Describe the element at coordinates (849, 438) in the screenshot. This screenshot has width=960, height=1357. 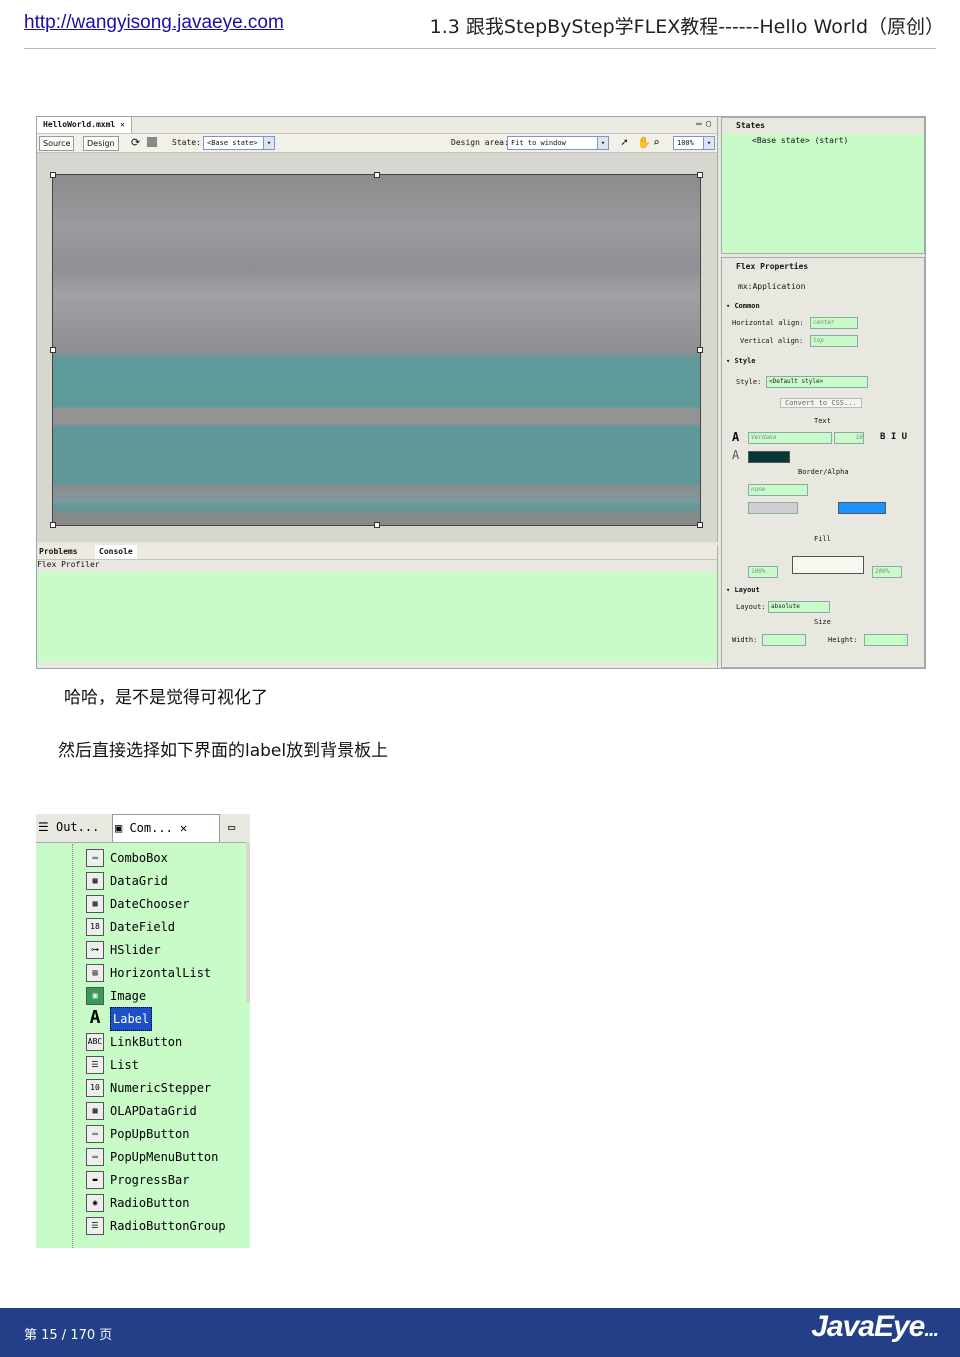
I see `font-size-select: 10` at that location.